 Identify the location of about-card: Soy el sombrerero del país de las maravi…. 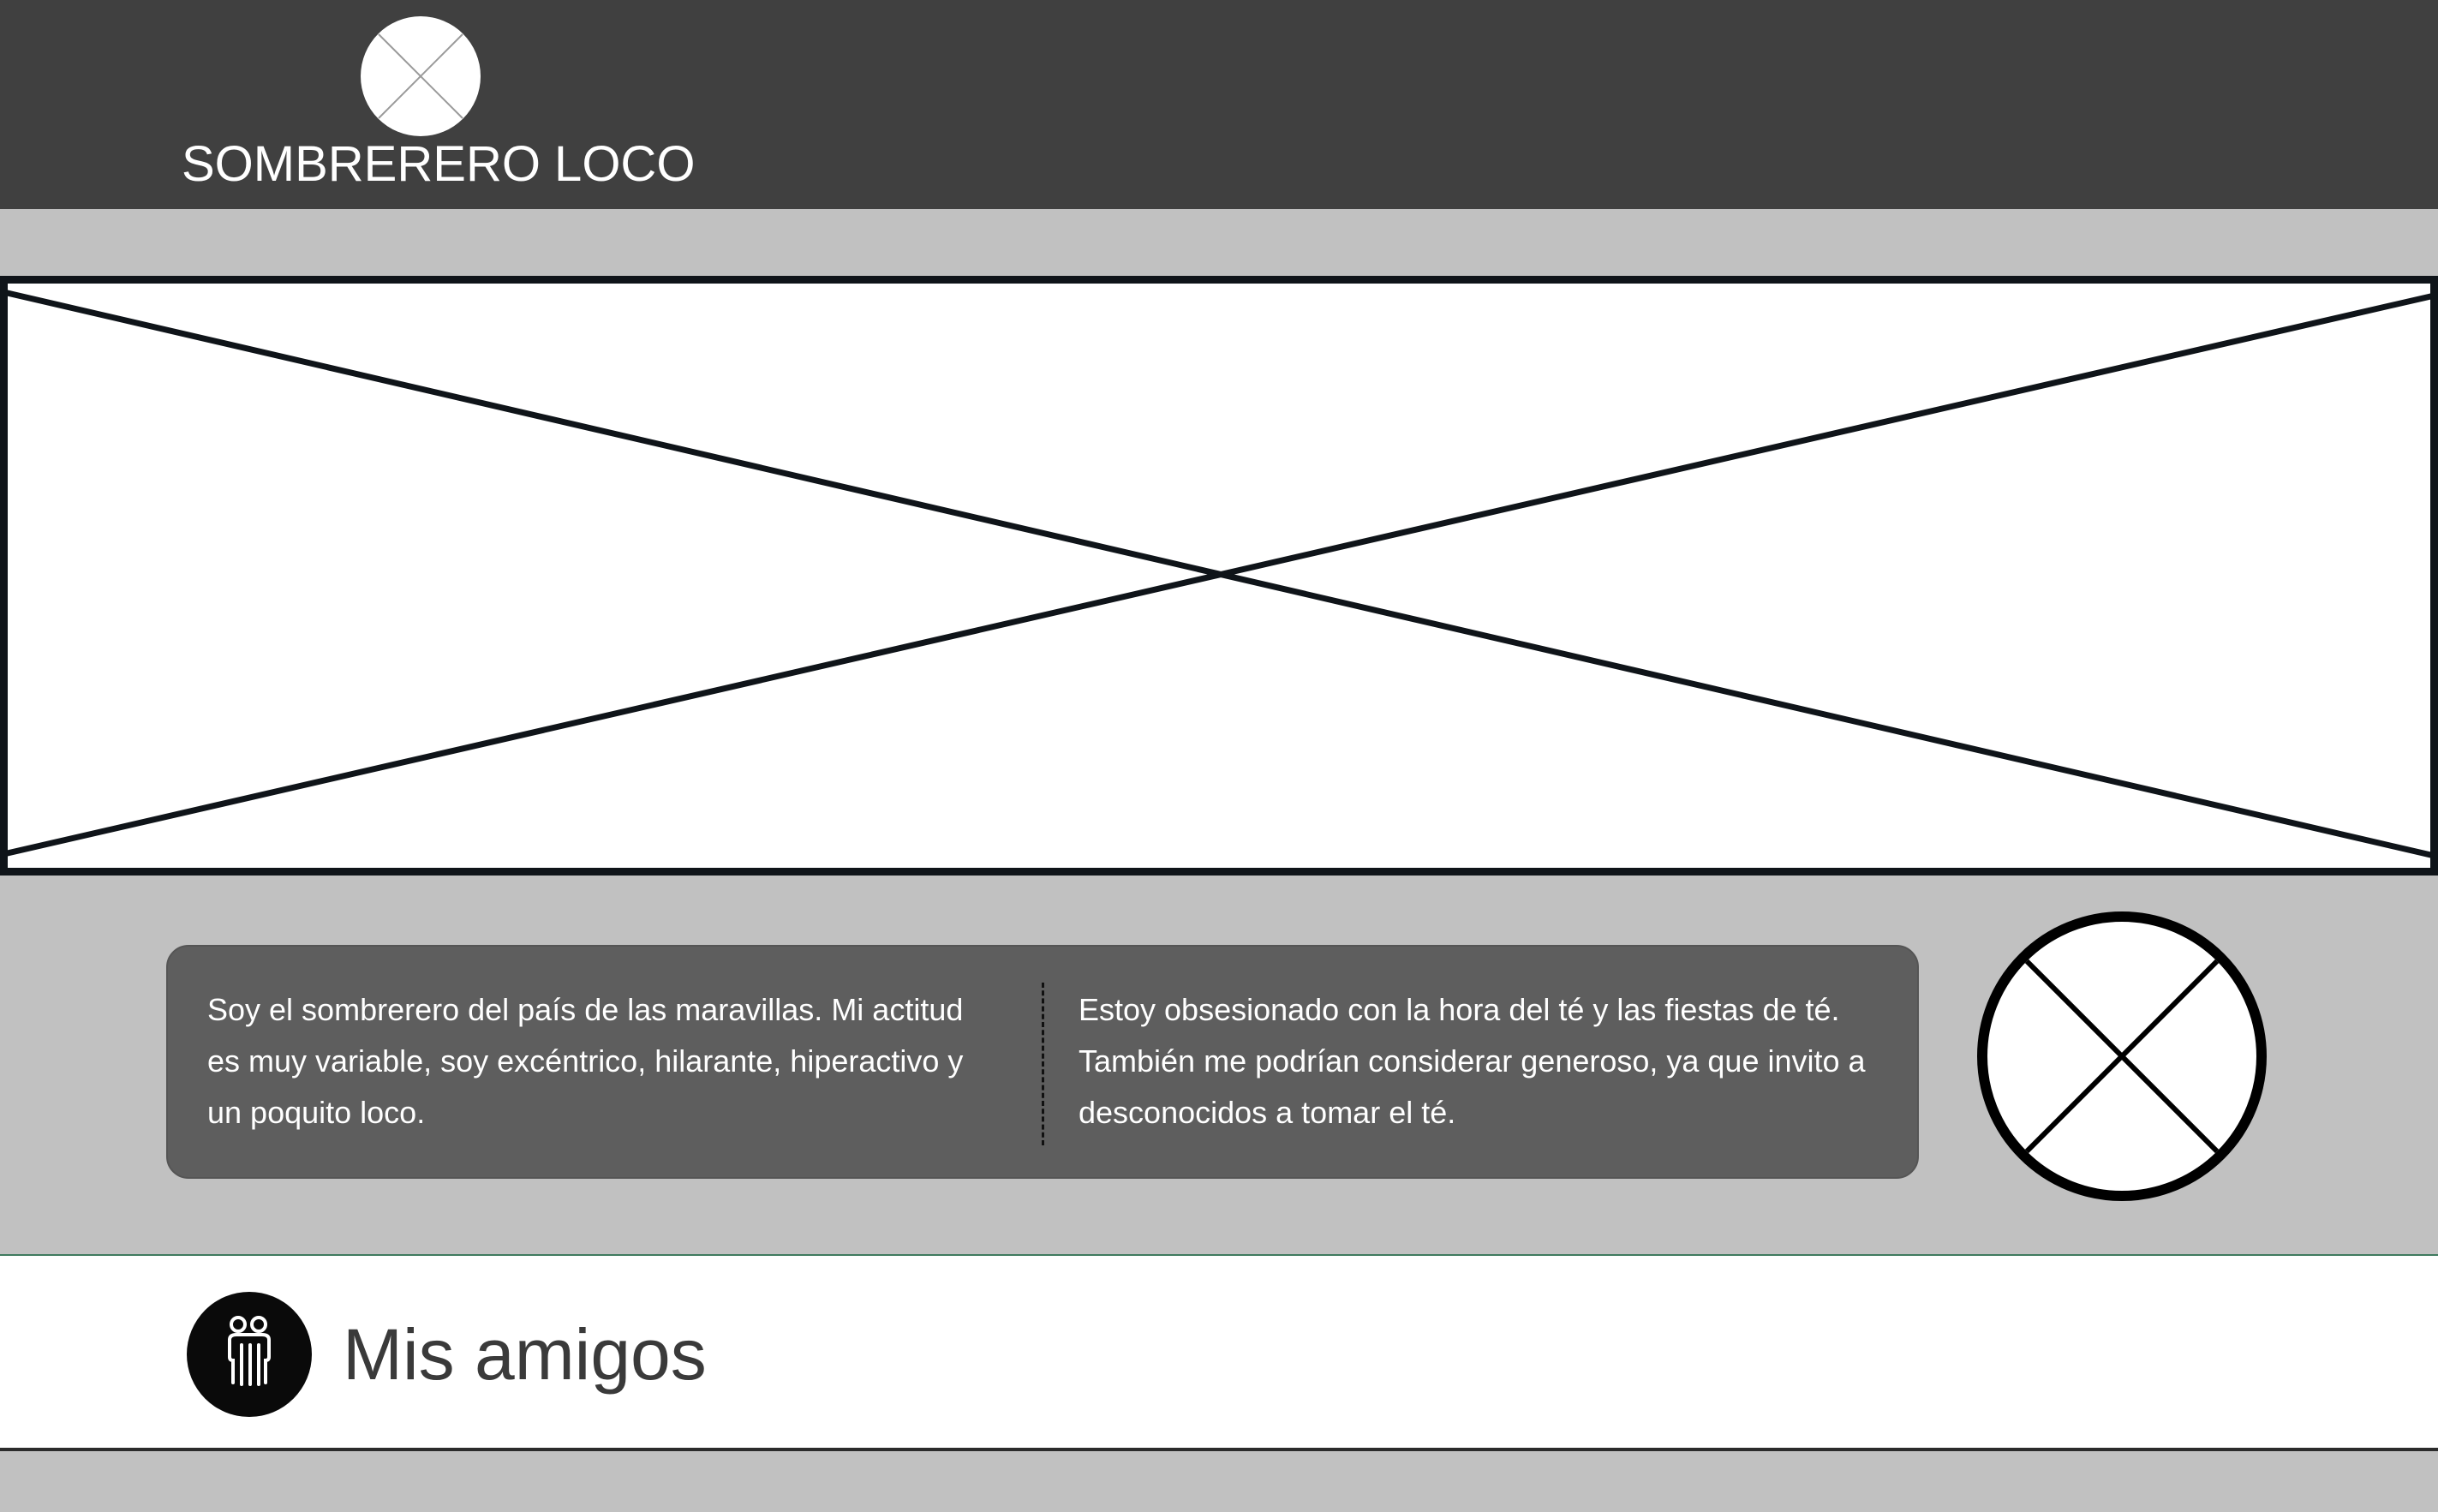
(1043, 1062).